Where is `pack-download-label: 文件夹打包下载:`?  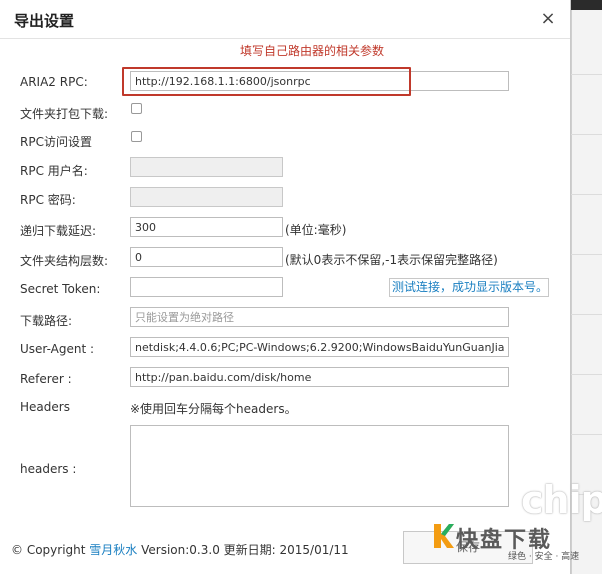 pack-download-label: 文件夹打包下载: is located at coordinates (64, 114).